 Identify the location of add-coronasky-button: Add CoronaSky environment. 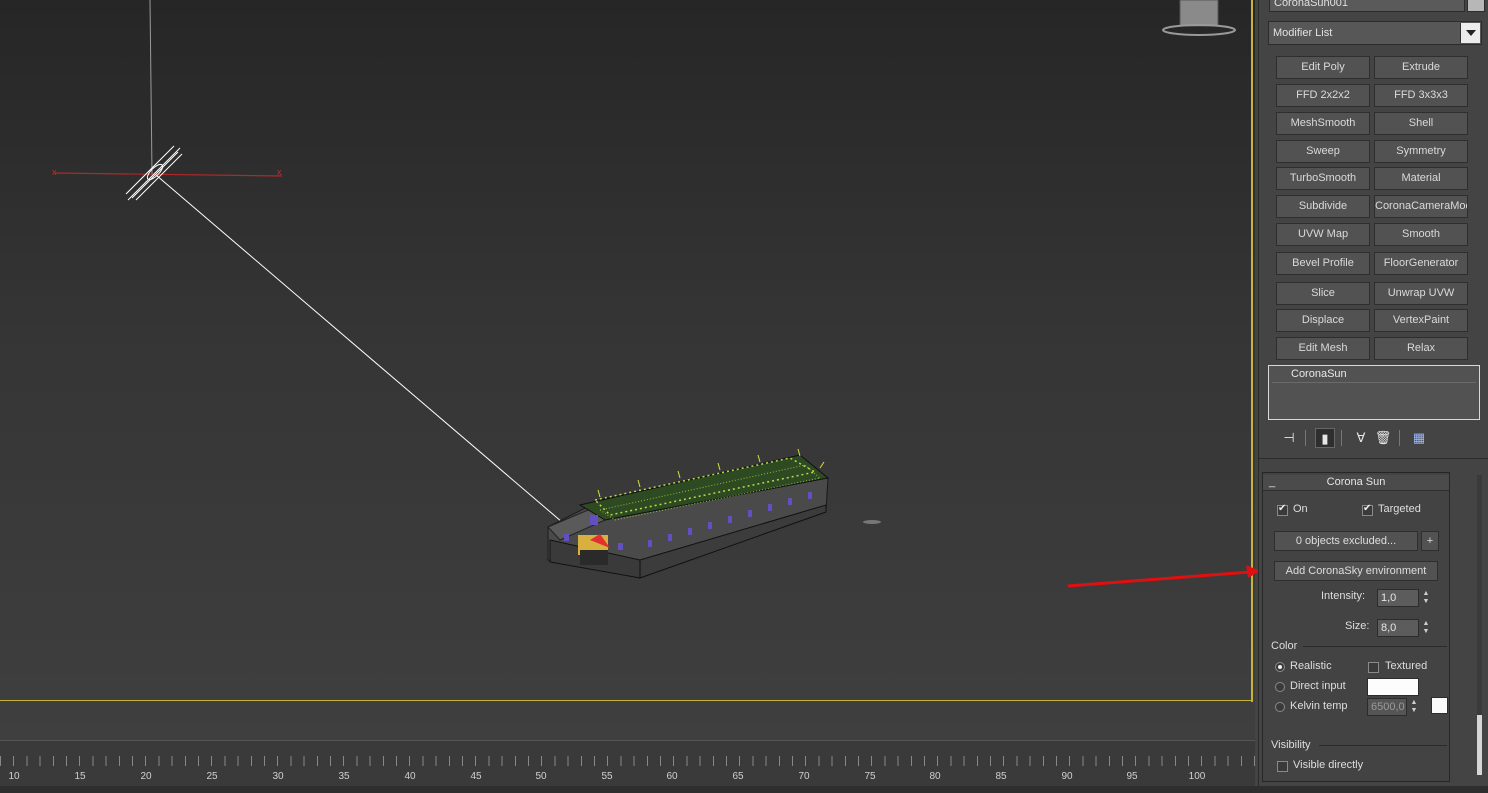
(1356, 571).